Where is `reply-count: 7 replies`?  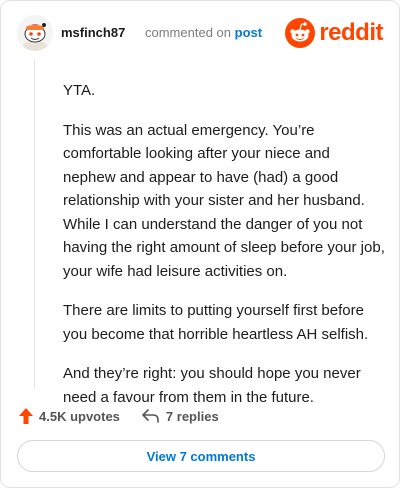
reply-count: 7 replies is located at coordinates (192, 416).